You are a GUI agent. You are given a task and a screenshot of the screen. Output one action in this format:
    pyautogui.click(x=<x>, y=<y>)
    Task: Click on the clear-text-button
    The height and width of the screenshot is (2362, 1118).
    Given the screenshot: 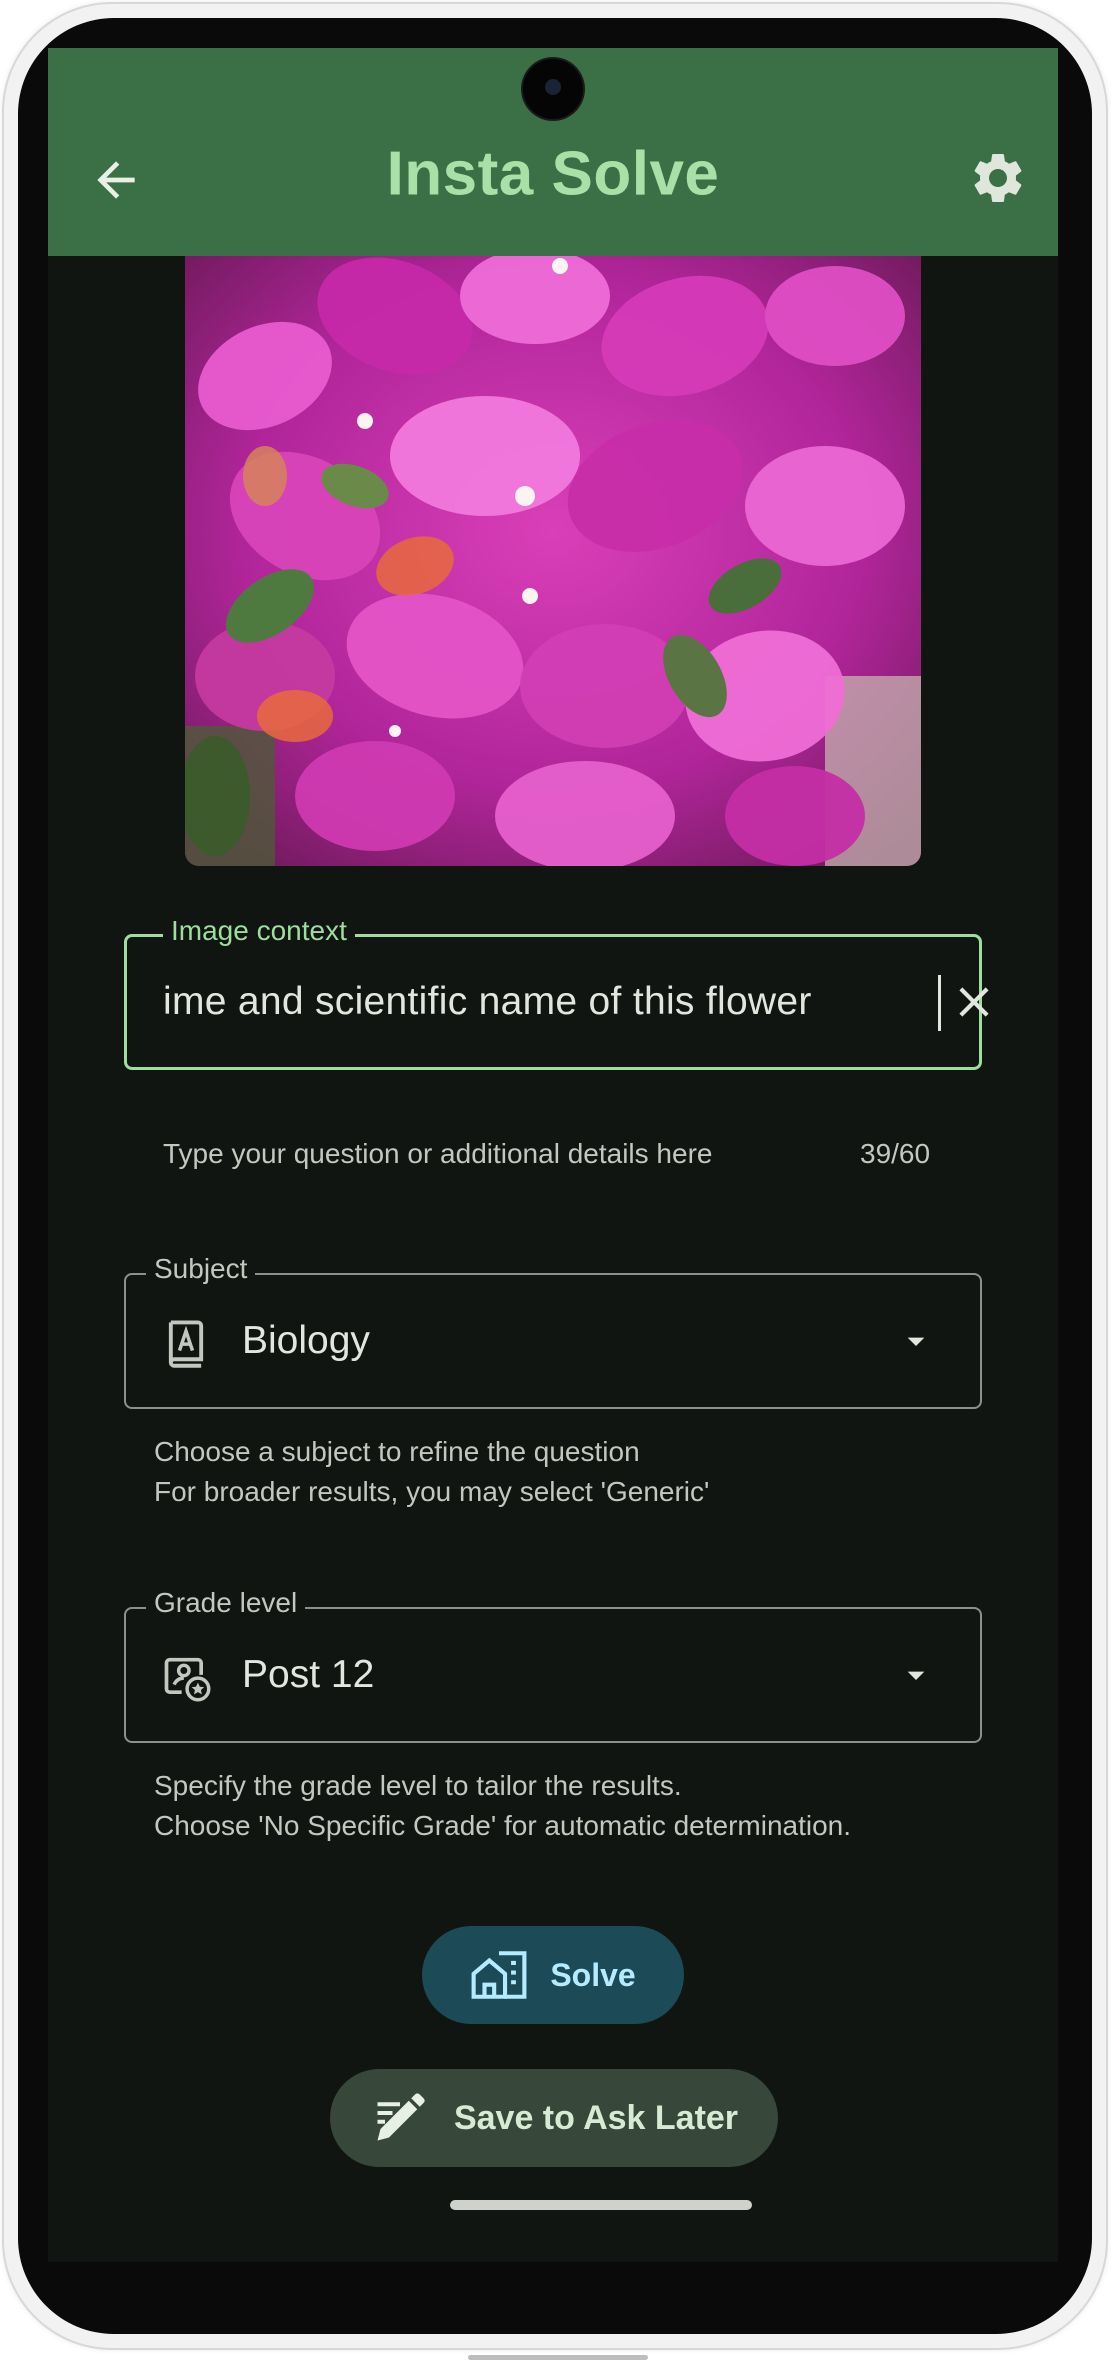 What is the action you would take?
    pyautogui.click(x=974, y=1002)
    